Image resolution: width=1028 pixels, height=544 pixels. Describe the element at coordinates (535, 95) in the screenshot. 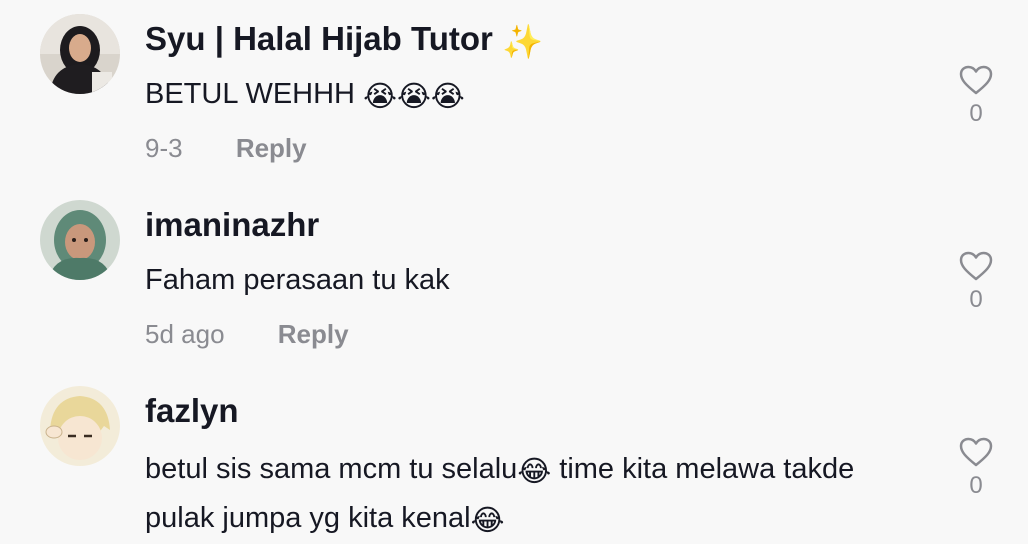

I see `comment-text: BETUL WEHHH 😭😭😭` at that location.